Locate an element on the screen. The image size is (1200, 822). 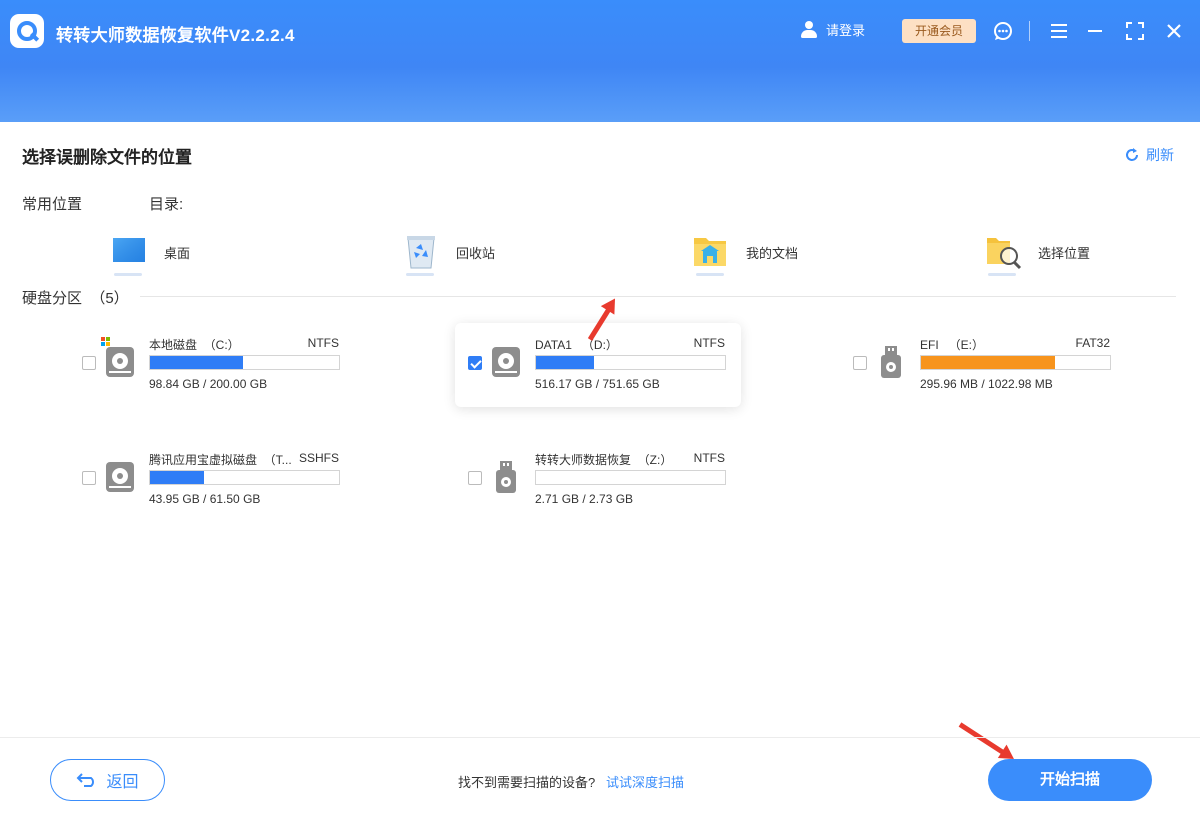
disk-size: 2.71 GB / 2.73 GB is located at coordinates (584, 499).